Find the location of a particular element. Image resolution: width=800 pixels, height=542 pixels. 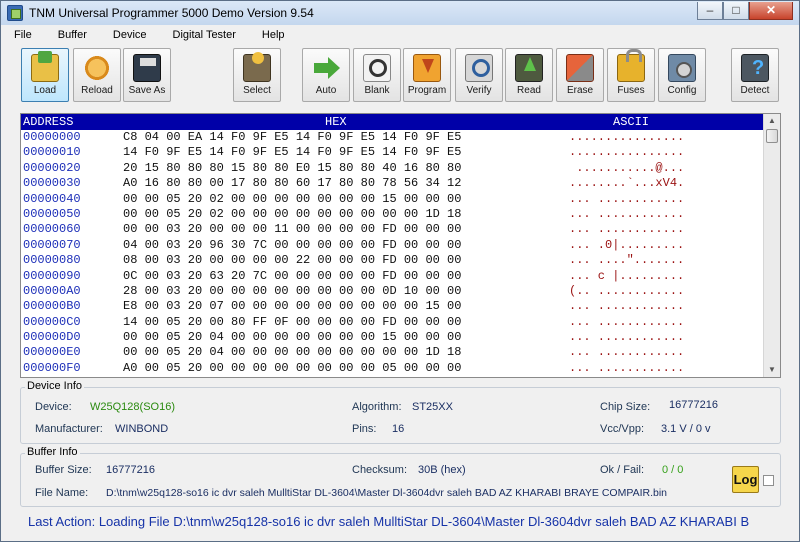

hex-scrollbar: ▲ ▼ is located at coordinates (771, 245).